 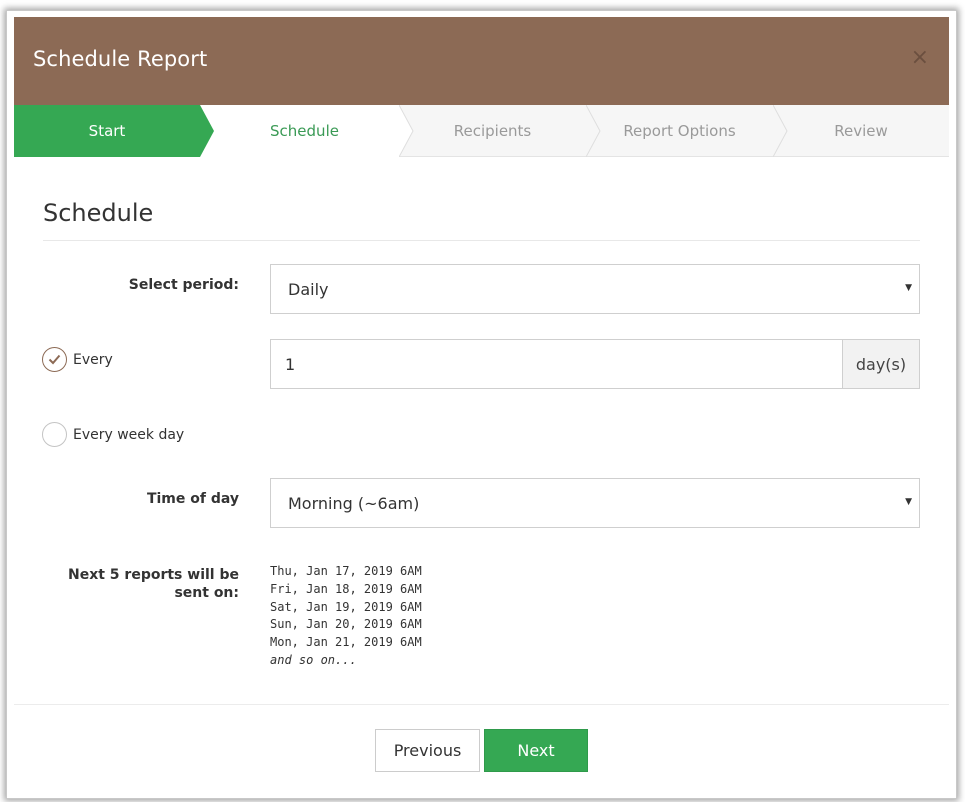 I want to click on step-start: Start, so click(x=107, y=131).